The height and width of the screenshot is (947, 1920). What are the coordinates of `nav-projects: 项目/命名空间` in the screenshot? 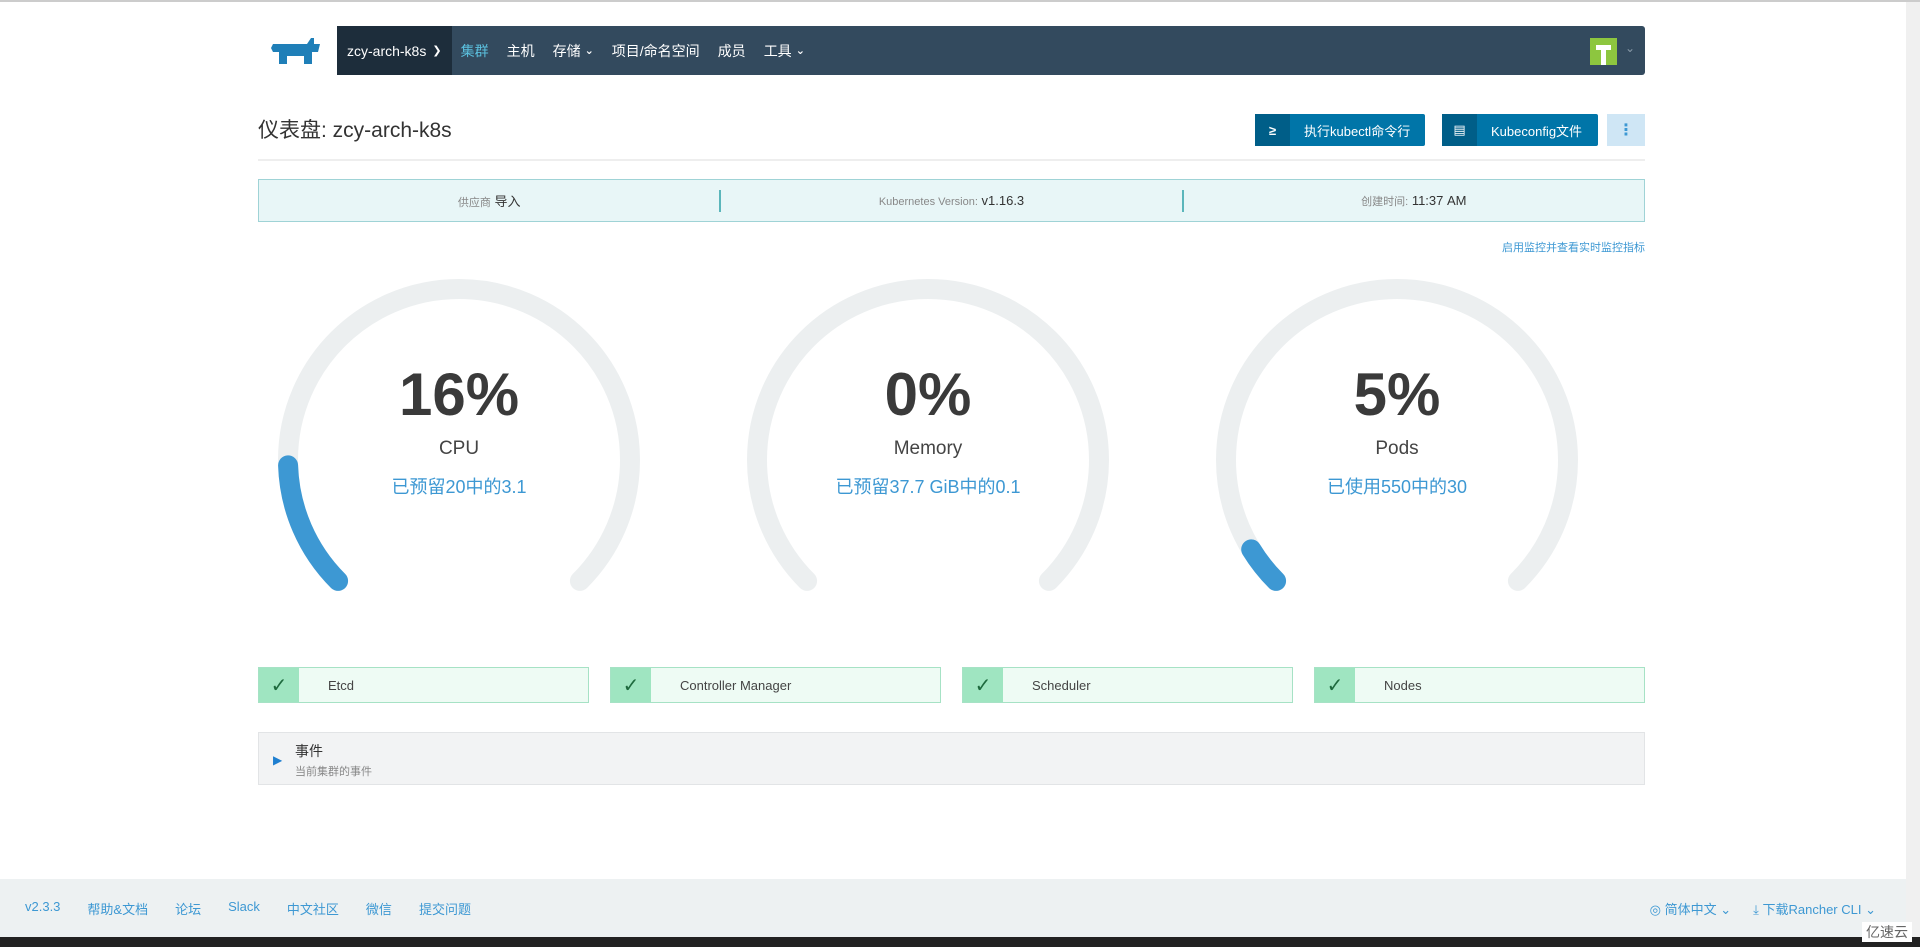 It's located at (656, 51).